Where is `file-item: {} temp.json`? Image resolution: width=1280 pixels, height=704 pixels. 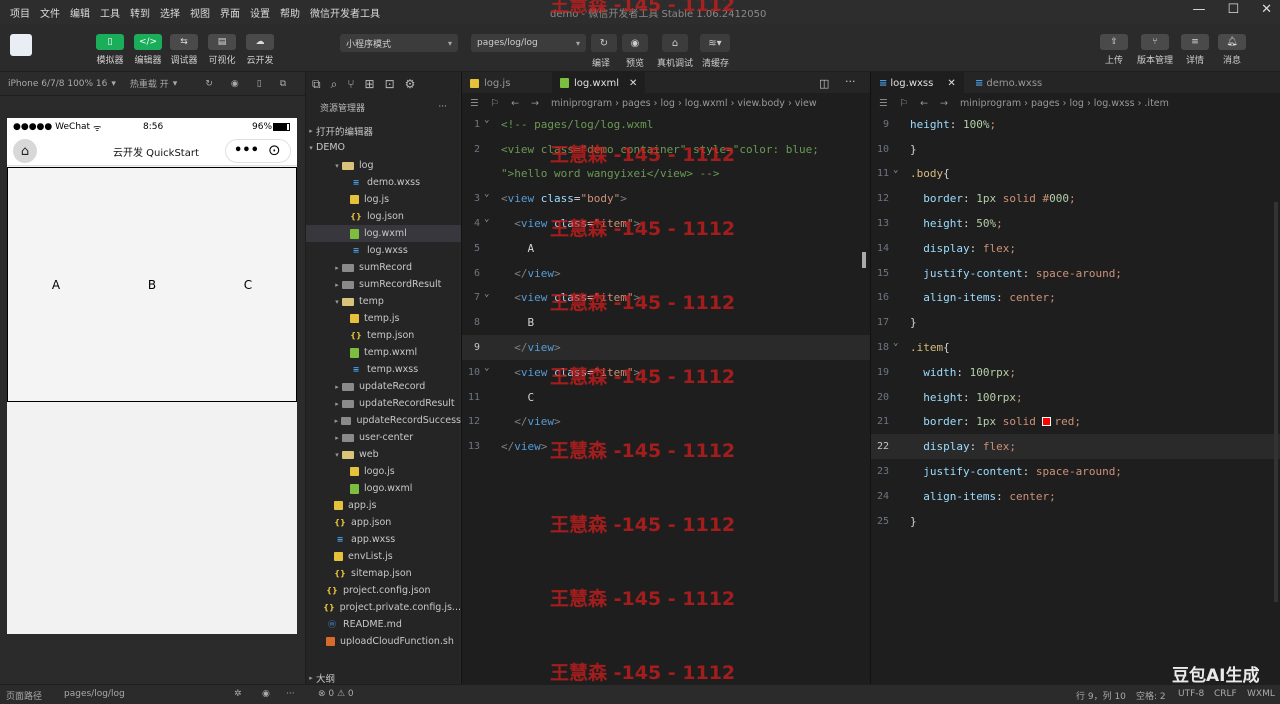 file-item: {} temp.json is located at coordinates (383, 335).